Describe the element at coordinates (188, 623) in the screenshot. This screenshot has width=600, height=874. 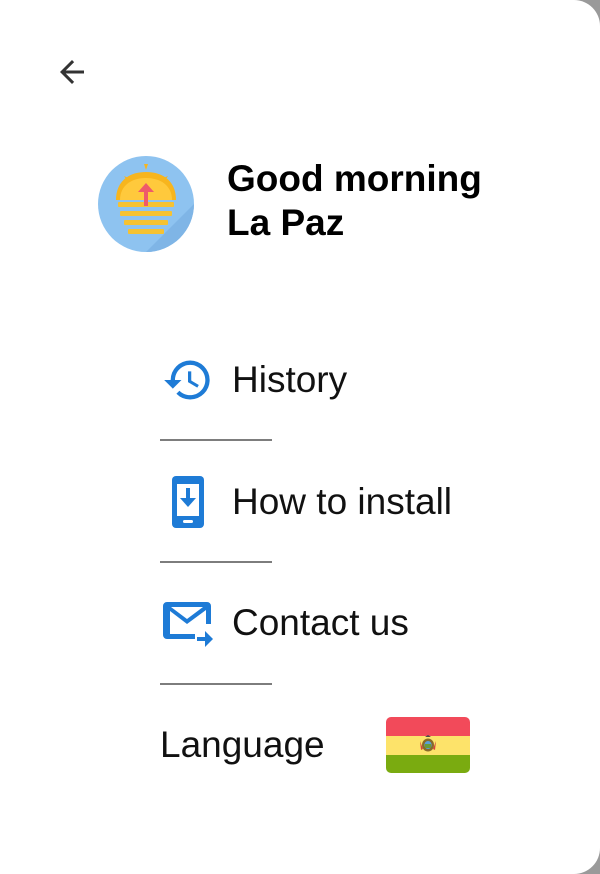
I see `mail-send-icon` at that location.